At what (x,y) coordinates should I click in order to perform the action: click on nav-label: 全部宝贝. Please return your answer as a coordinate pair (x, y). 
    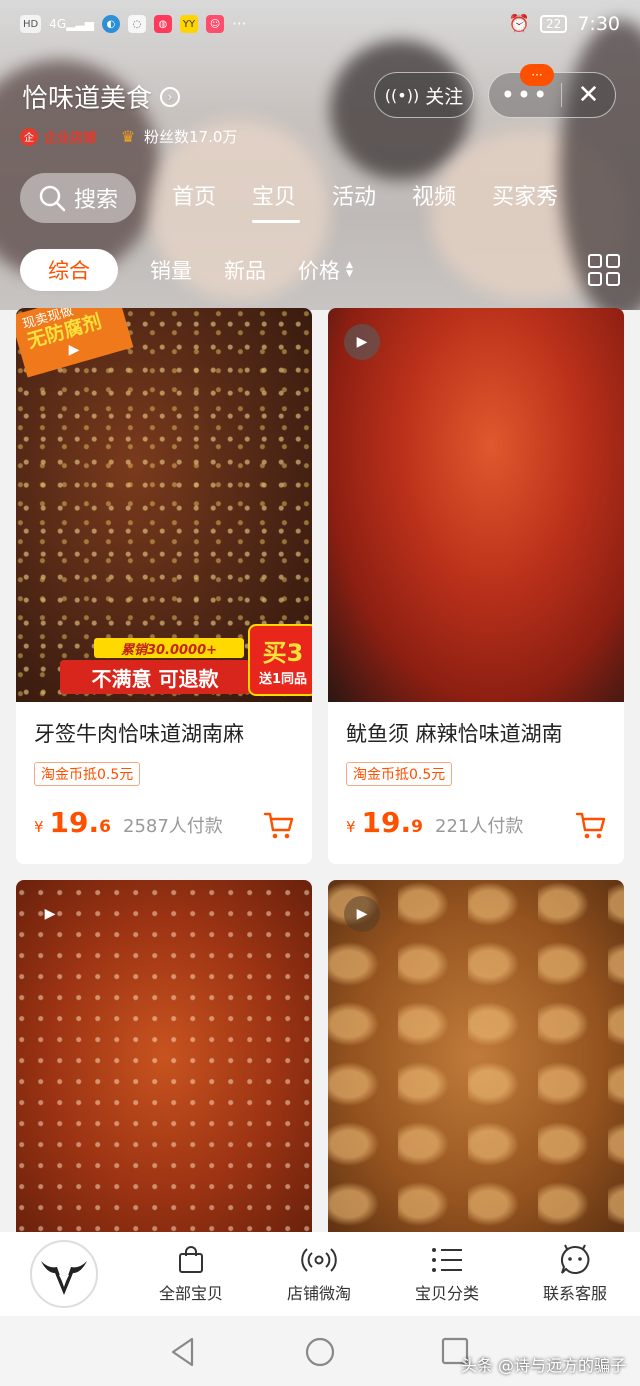
    Looking at the image, I should click on (190, 1293).